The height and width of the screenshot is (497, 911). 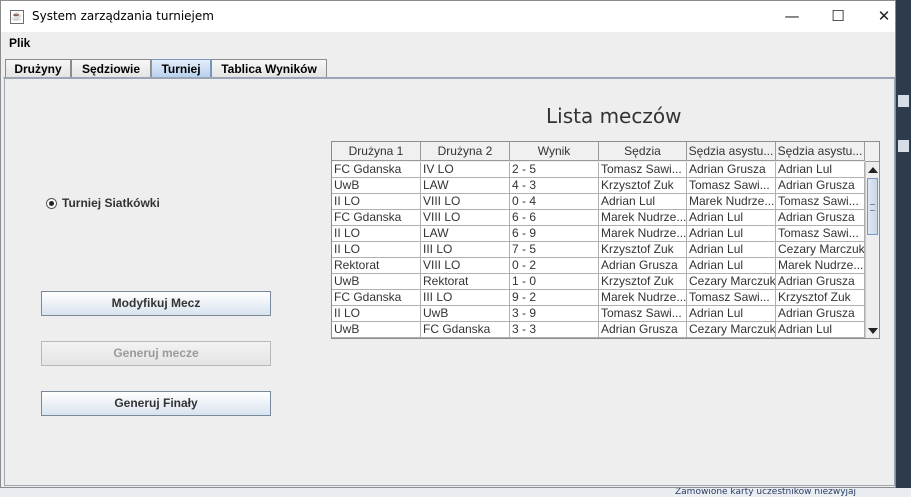 I want to click on column-header-team2: Drużyna 2, so click(x=465, y=151).